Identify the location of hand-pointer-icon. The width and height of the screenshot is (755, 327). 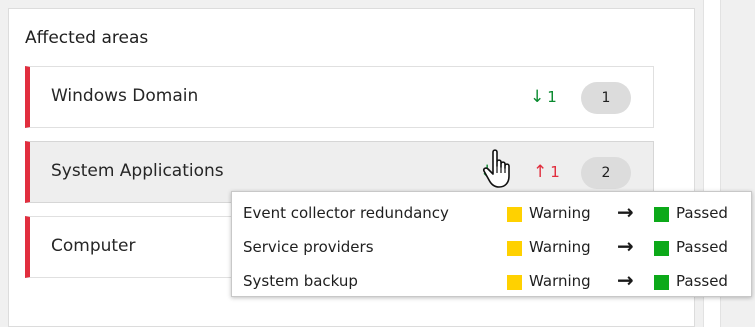
(496, 168).